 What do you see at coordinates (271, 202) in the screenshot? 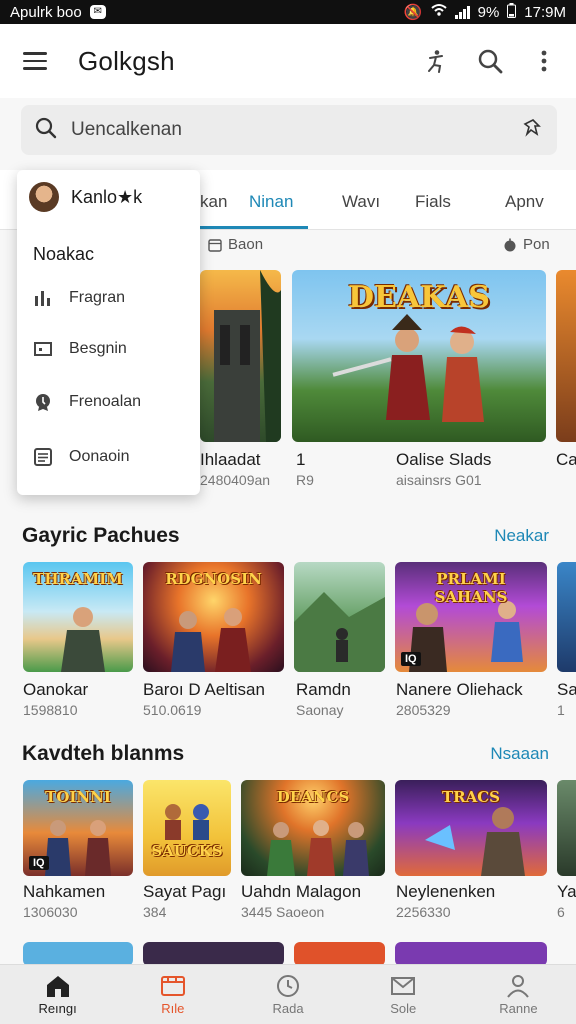
I see `tab-ninan: Ninan` at bounding box center [271, 202].